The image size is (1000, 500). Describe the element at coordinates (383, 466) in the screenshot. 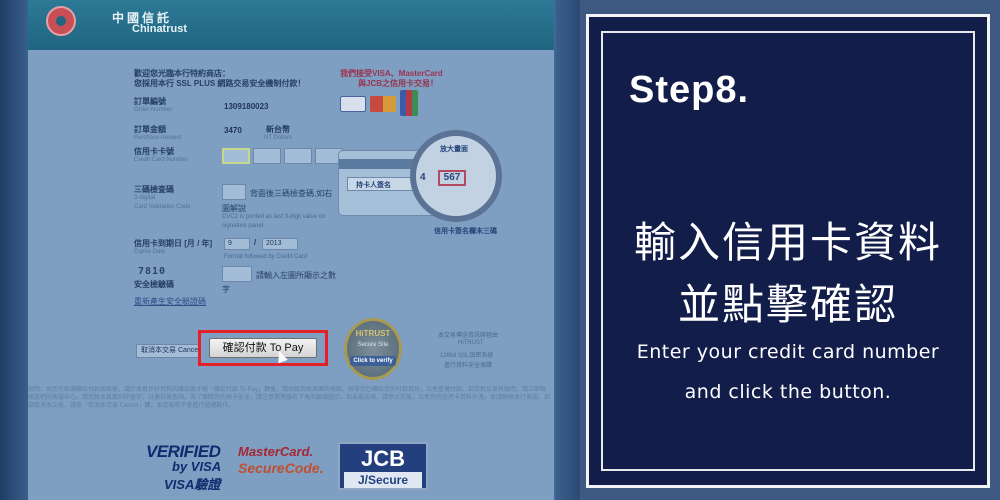

I see `jcb-jsecure-logo: JCB J/Secure` at that location.